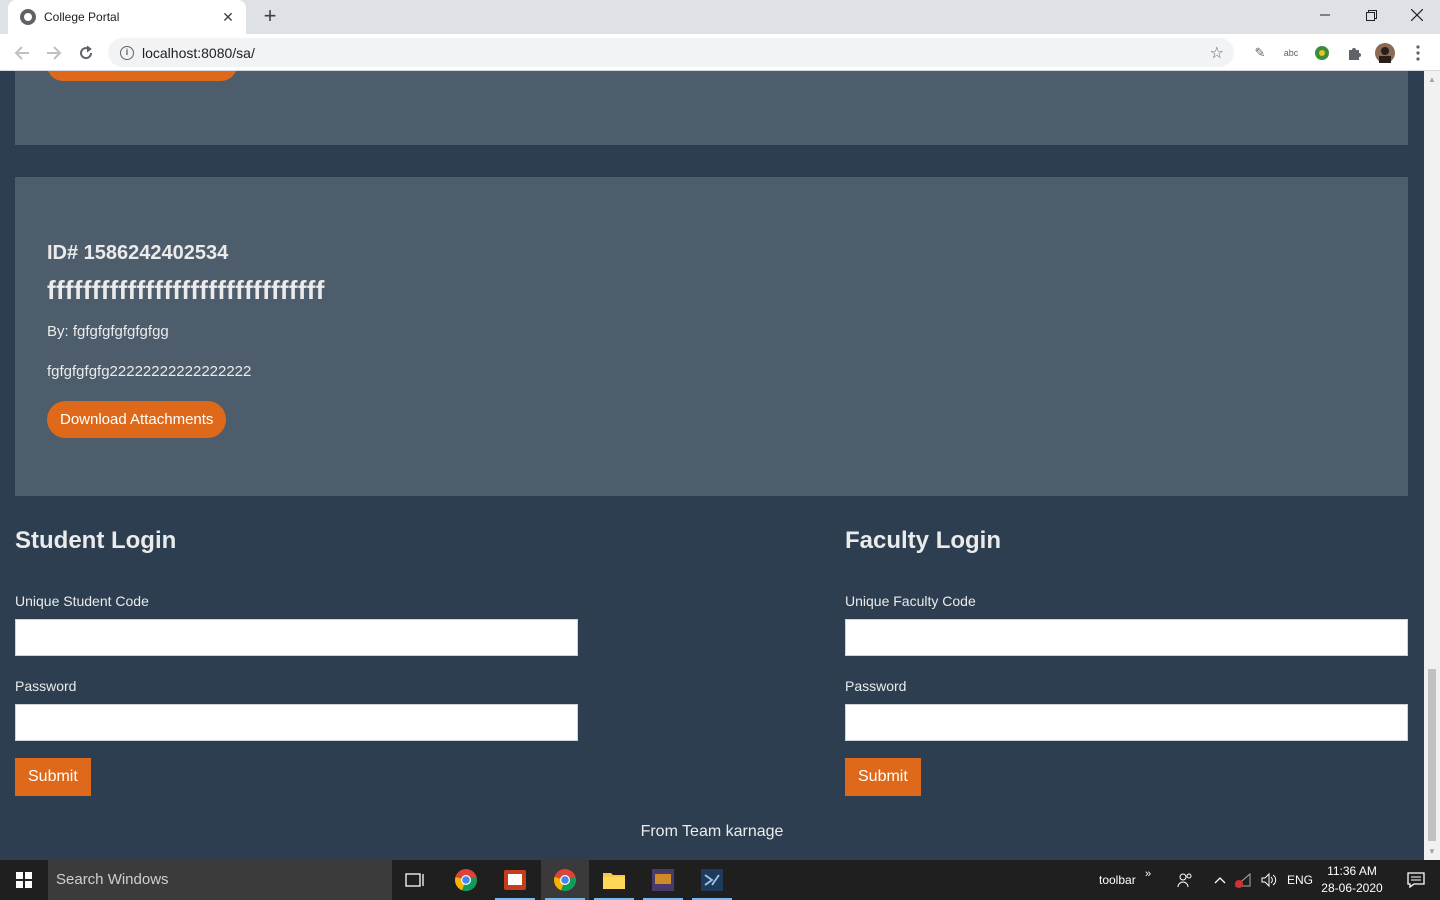 This screenshot has height=900, width=1440. Describe the element at coordinates (1432, 465) in the screenshot. I see `page-scrollbar: ▲ ▼` at that location.